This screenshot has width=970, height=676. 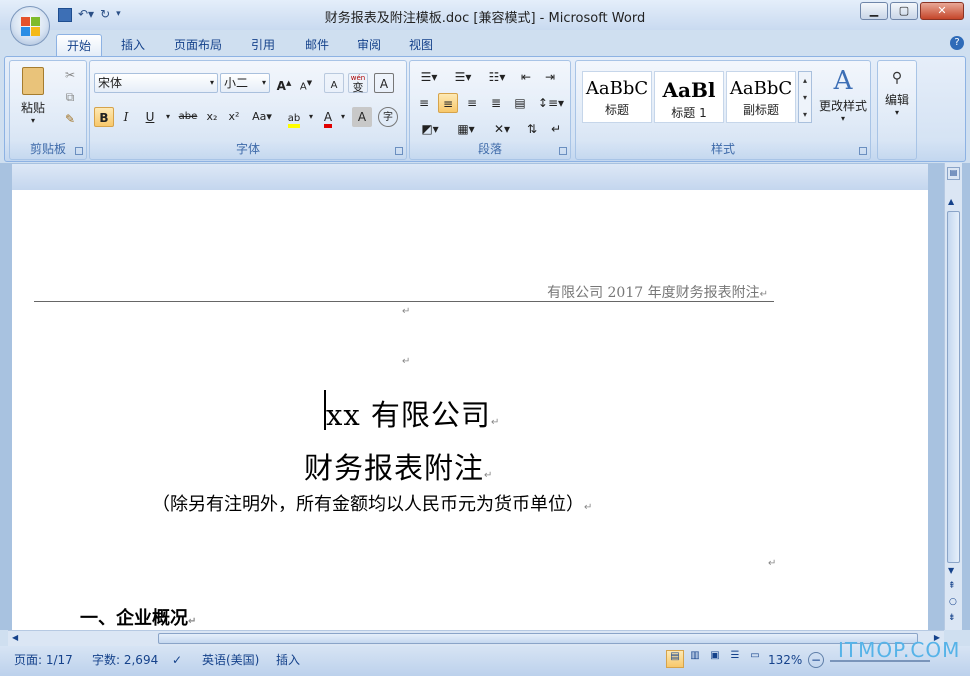 I want to click on format-painter-icon: ✎, so click(x=70, y=119).